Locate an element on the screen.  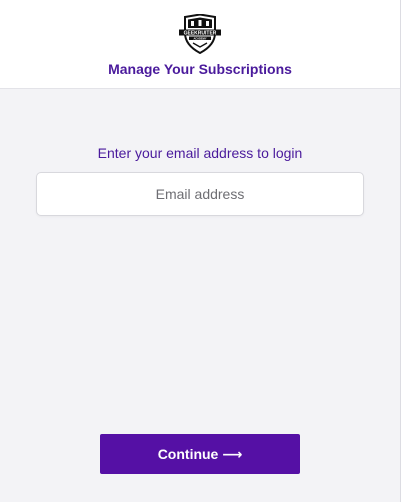
email-field is located at coordinates (200, 194).